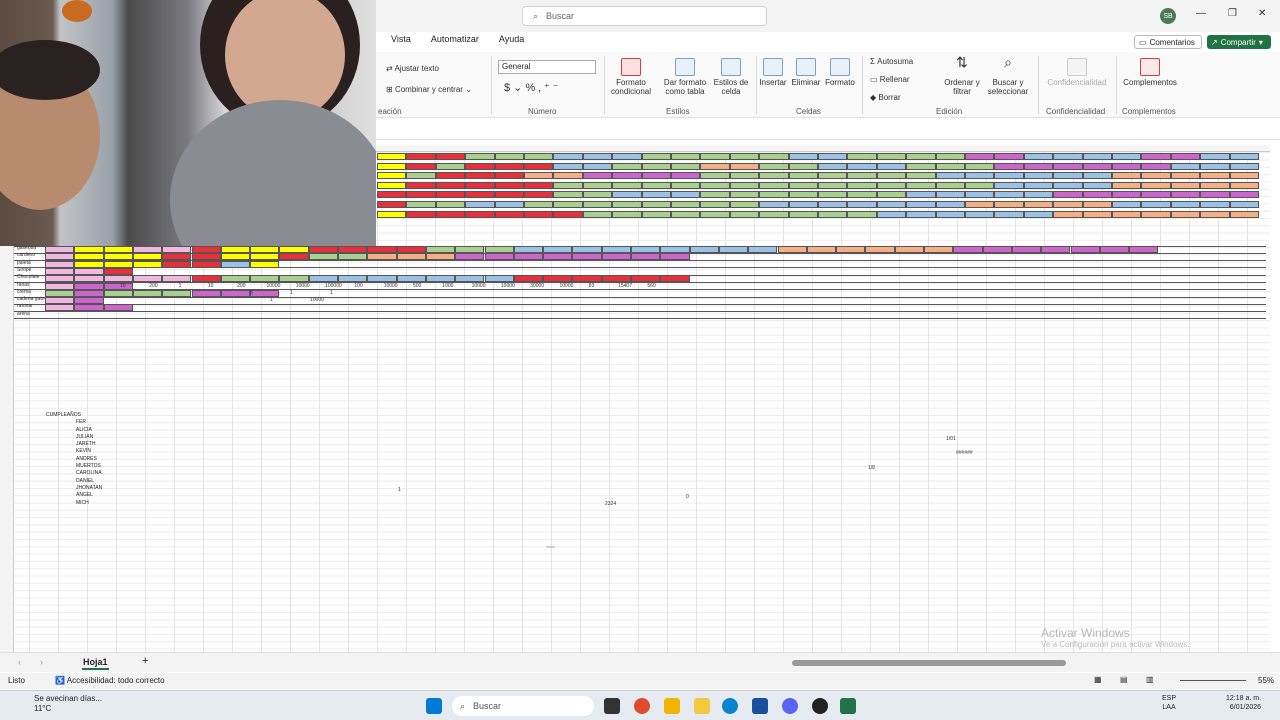 This screenshot has width=1280, height=720. I want to click on ribbon-tabs: Vista Automatizar Ayuda, so click(450, 42).